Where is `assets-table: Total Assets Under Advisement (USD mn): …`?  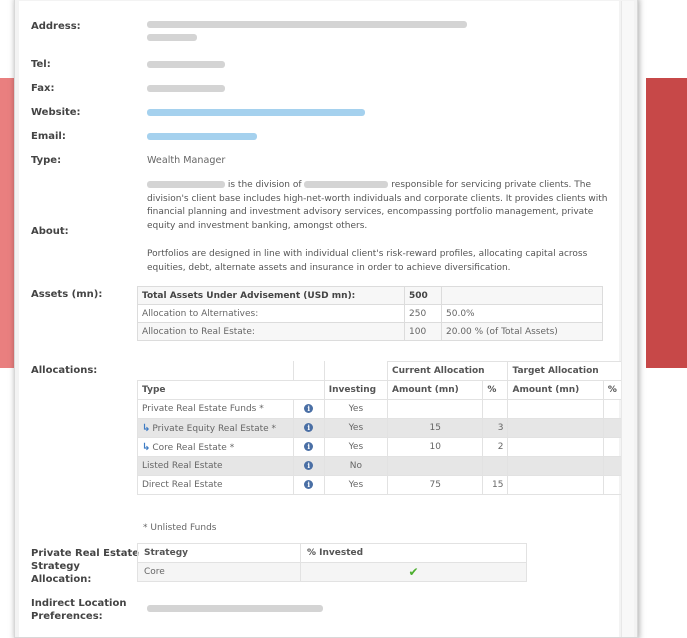
assets-table: Total Assets Under Advisement (USD mn): … is located at coordinates (370, 313).